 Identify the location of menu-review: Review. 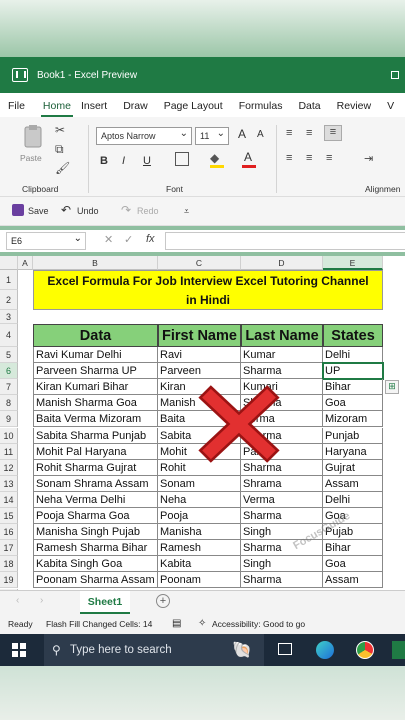
(358, 108).